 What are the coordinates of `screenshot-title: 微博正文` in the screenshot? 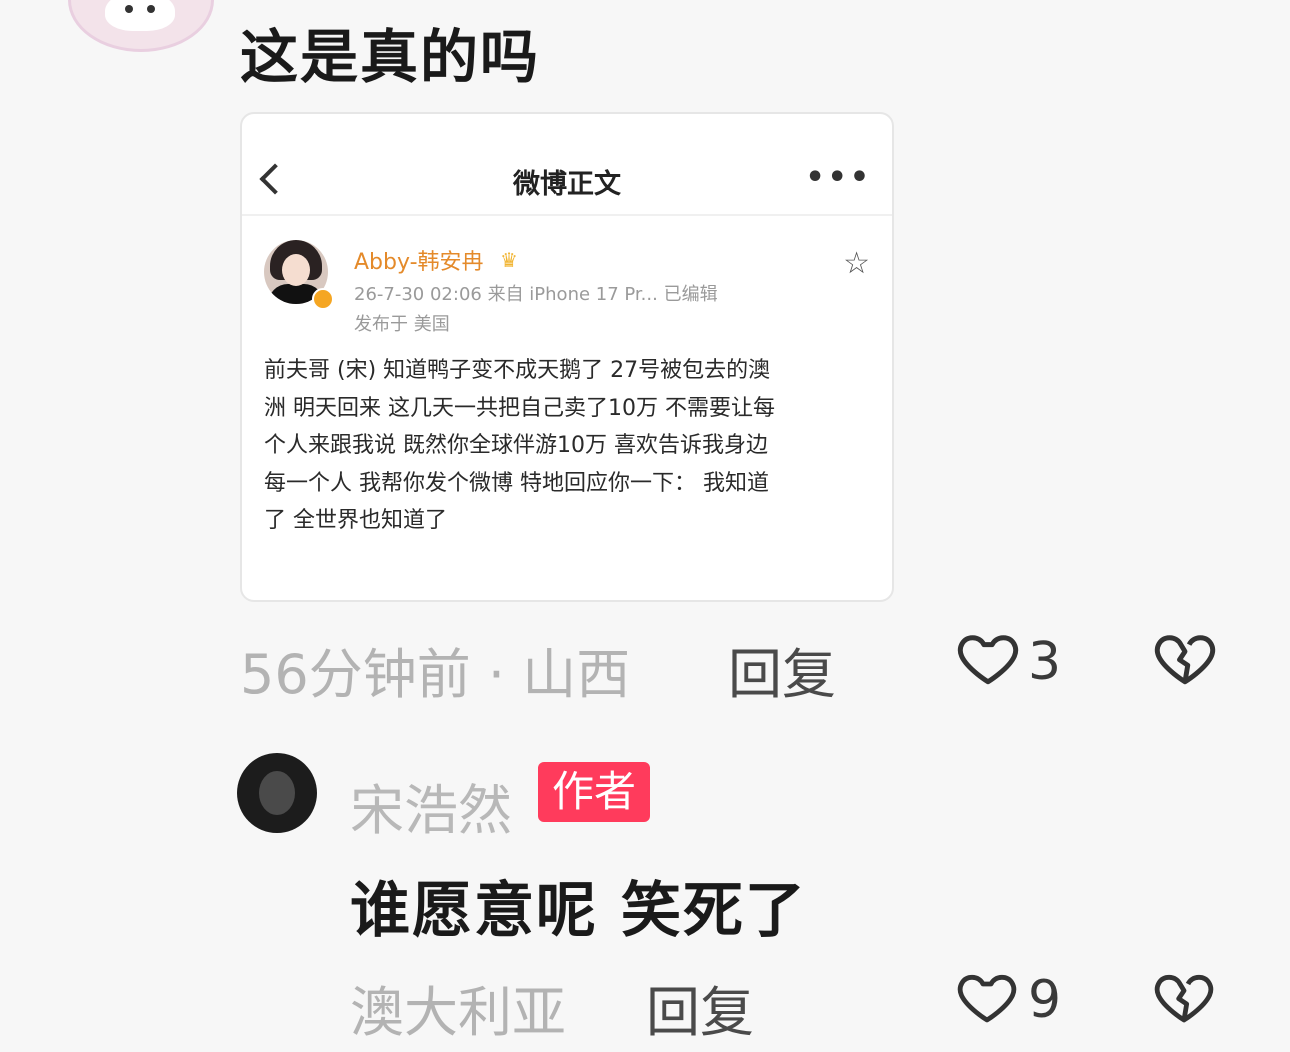 It's located at (567, 184).